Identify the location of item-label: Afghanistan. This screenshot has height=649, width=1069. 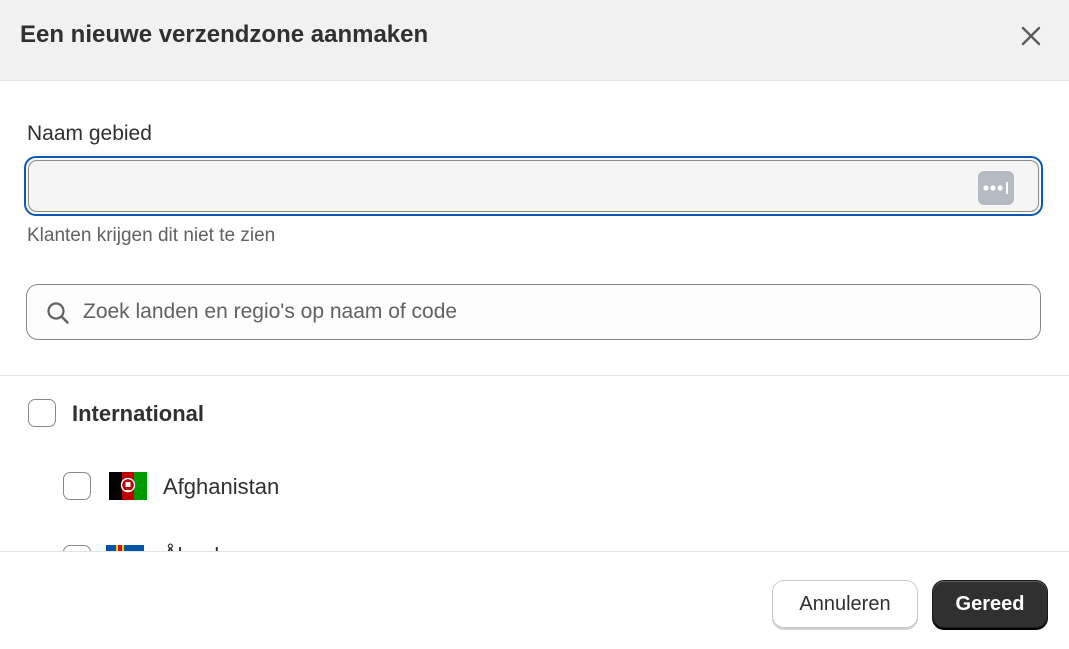
(221, 486).